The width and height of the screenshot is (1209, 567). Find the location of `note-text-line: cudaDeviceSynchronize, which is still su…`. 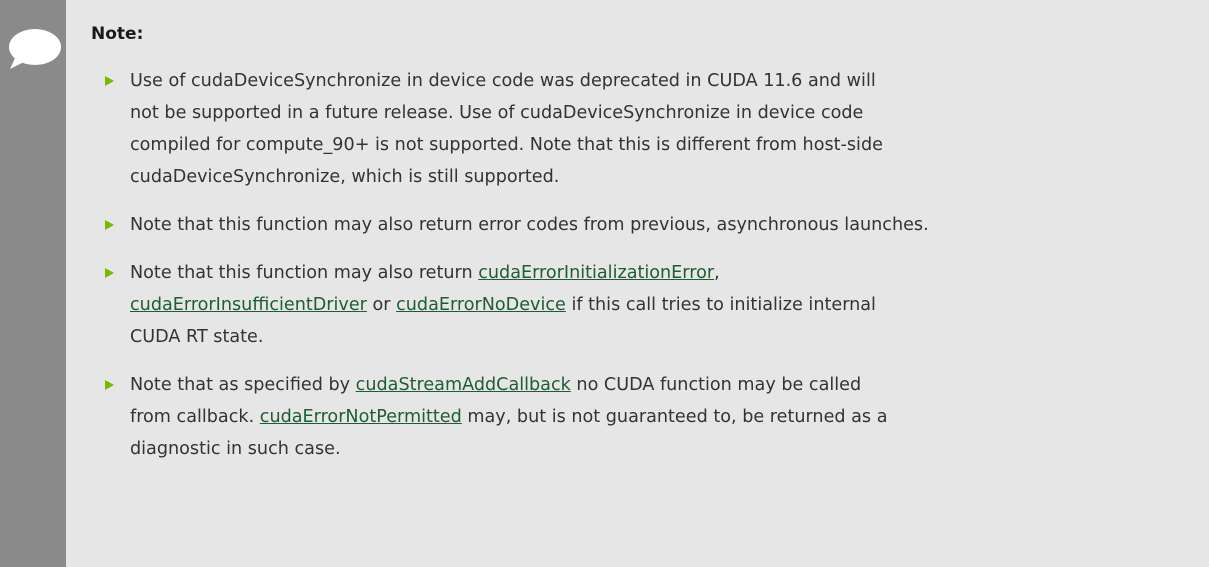

note-text-line: cudaDeviceSynchronize, which is still su… is located at coordinates (345, 177).